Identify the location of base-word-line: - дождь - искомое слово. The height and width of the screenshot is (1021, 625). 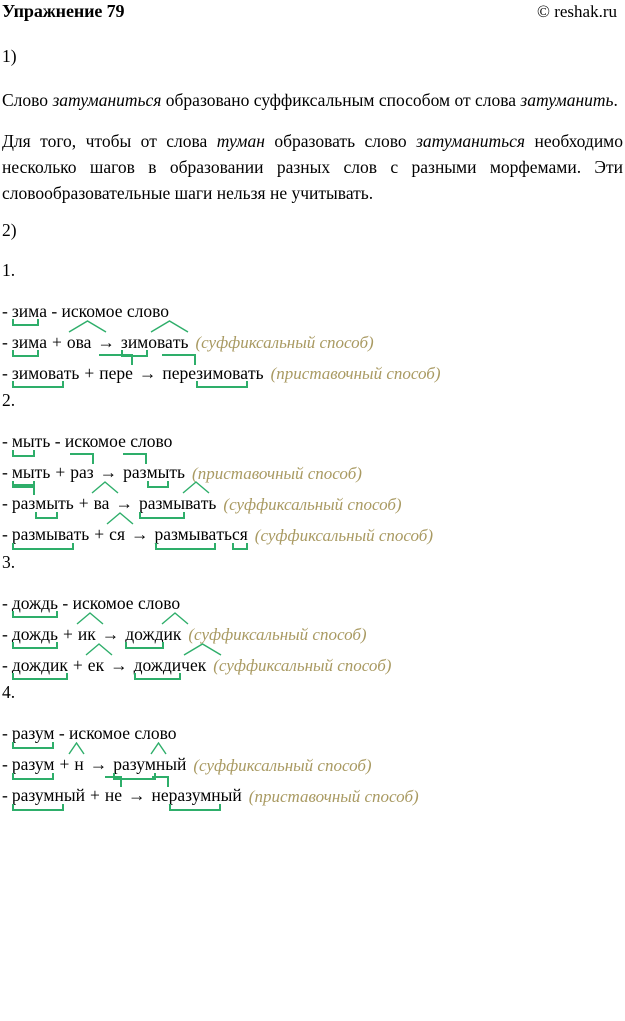
(312, 599).